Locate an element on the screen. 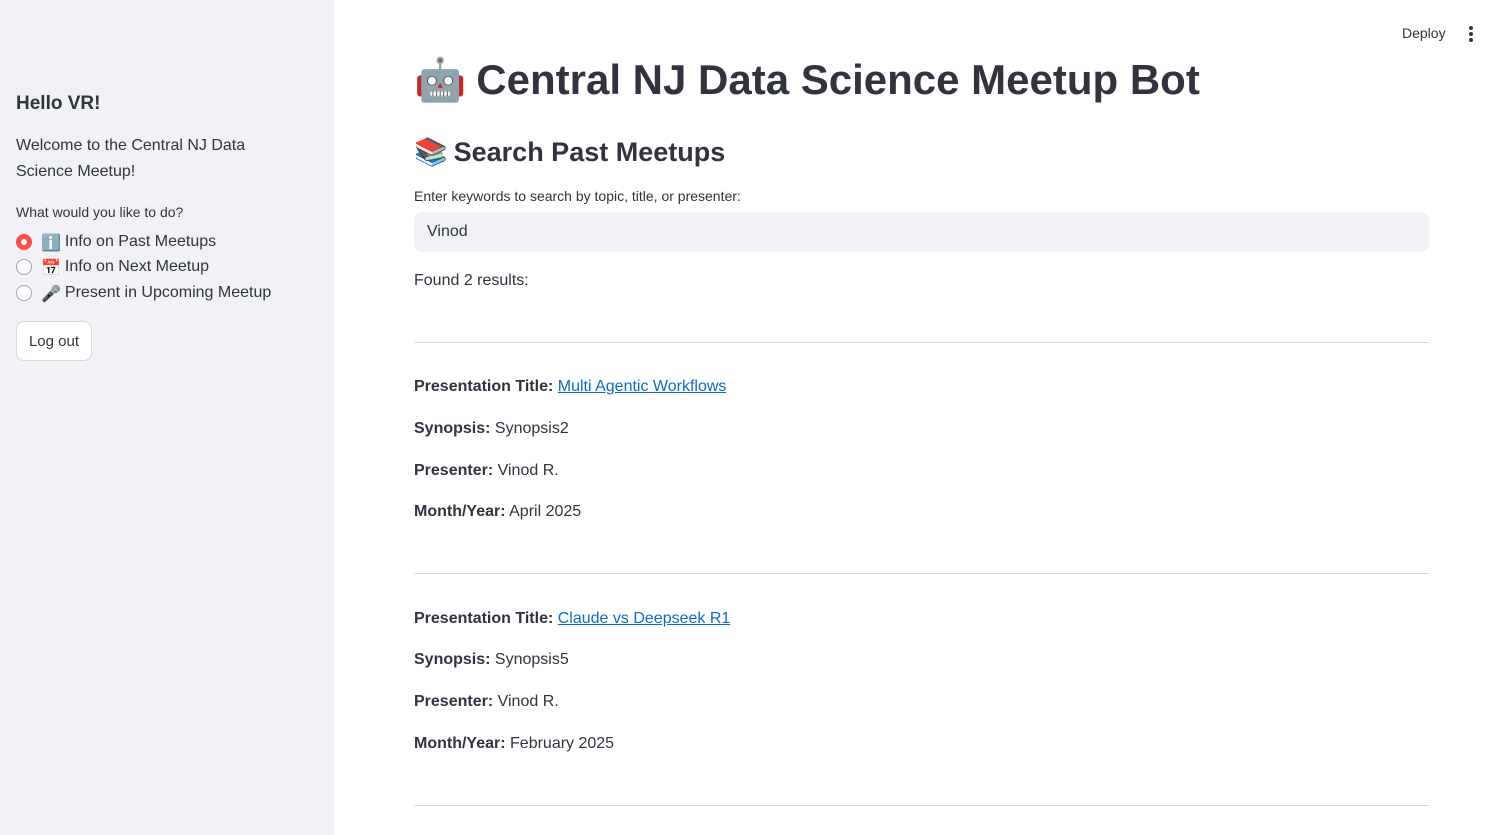  radio-group-label: What would you like to do? is located at coordinates (100, 212).